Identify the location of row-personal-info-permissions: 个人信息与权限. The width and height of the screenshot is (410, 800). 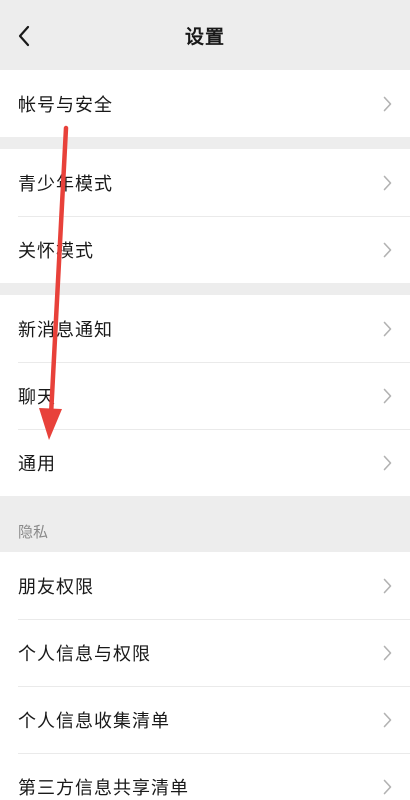
(205, 652).